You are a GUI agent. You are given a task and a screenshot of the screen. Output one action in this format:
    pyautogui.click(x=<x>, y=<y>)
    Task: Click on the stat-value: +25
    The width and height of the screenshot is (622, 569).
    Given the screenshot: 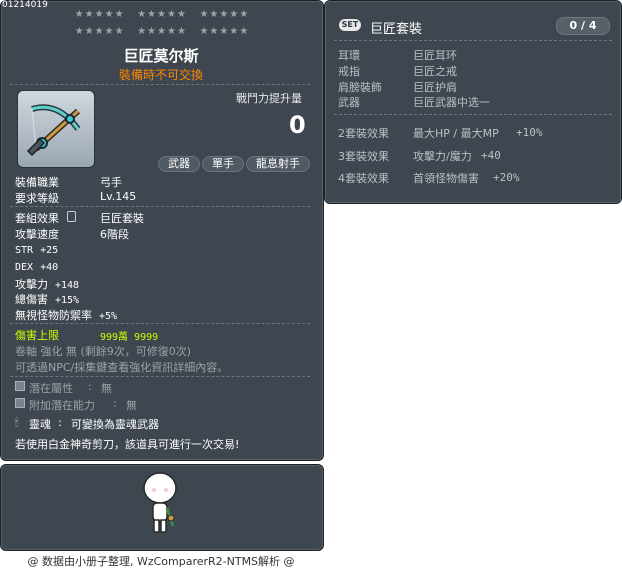 What is the action you would take?
    pyautogui.click(x=49, y=250)
    